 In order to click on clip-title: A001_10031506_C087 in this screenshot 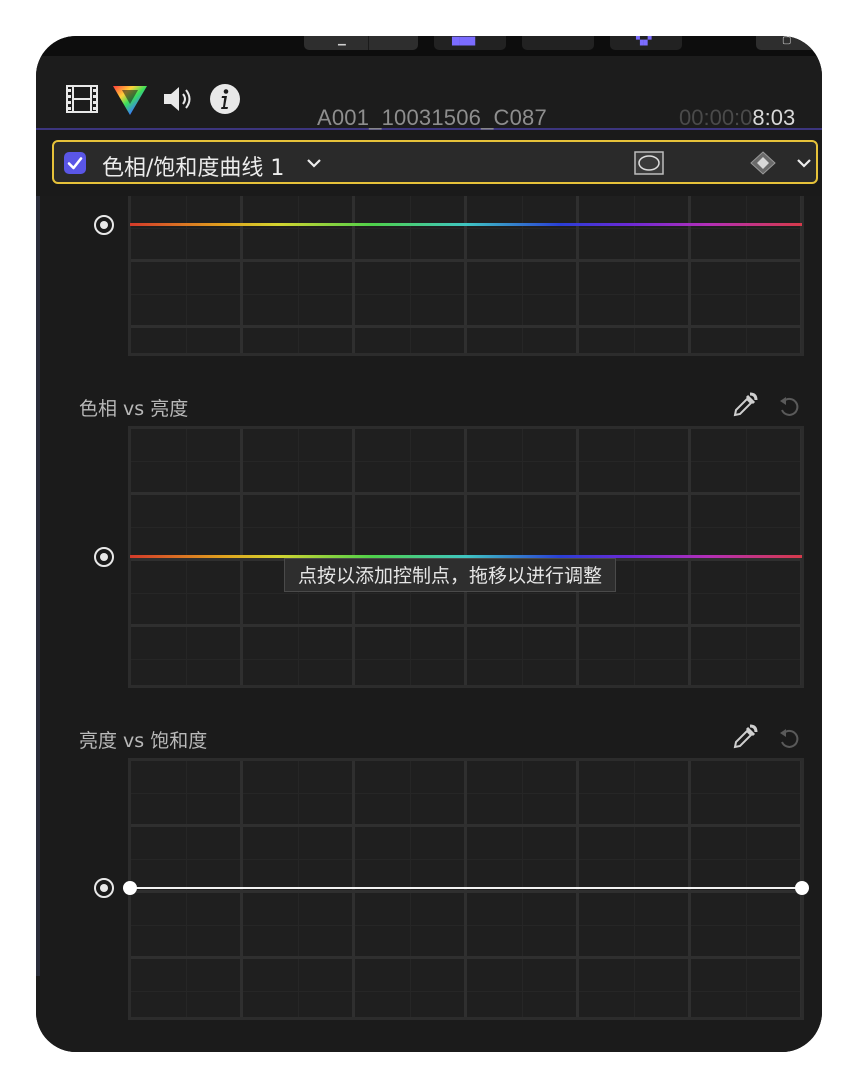, I will do `click(432, 117)`.